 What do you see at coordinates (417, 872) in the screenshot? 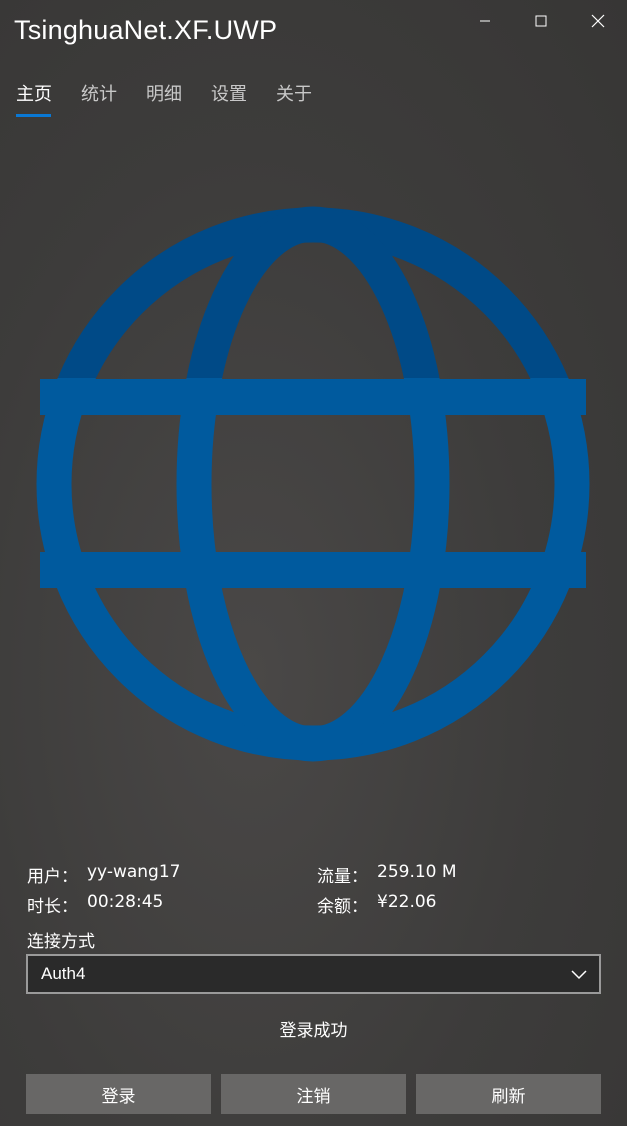
I see `flow-value: 259.10 M` at bounding box center [417, 872].